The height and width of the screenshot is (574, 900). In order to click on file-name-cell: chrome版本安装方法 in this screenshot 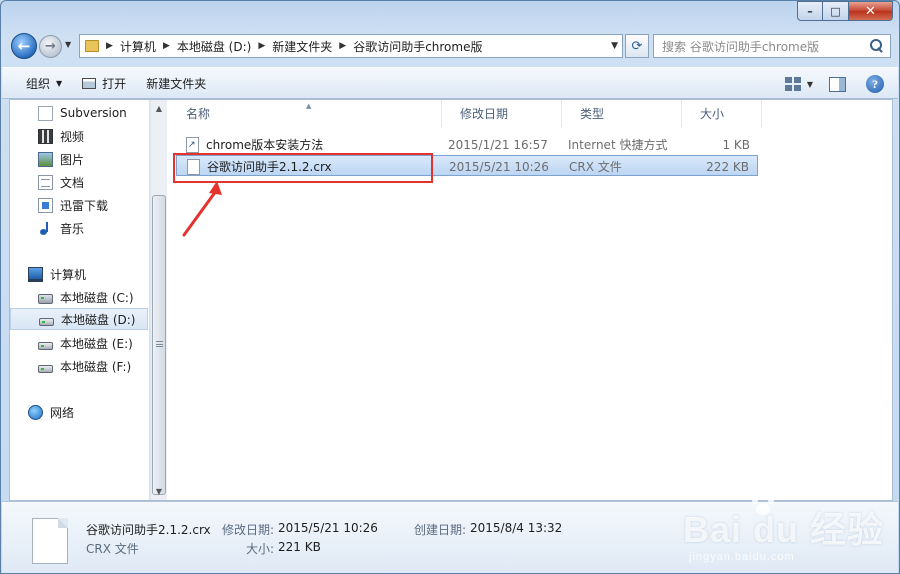, I will do `click(254, 144)`.